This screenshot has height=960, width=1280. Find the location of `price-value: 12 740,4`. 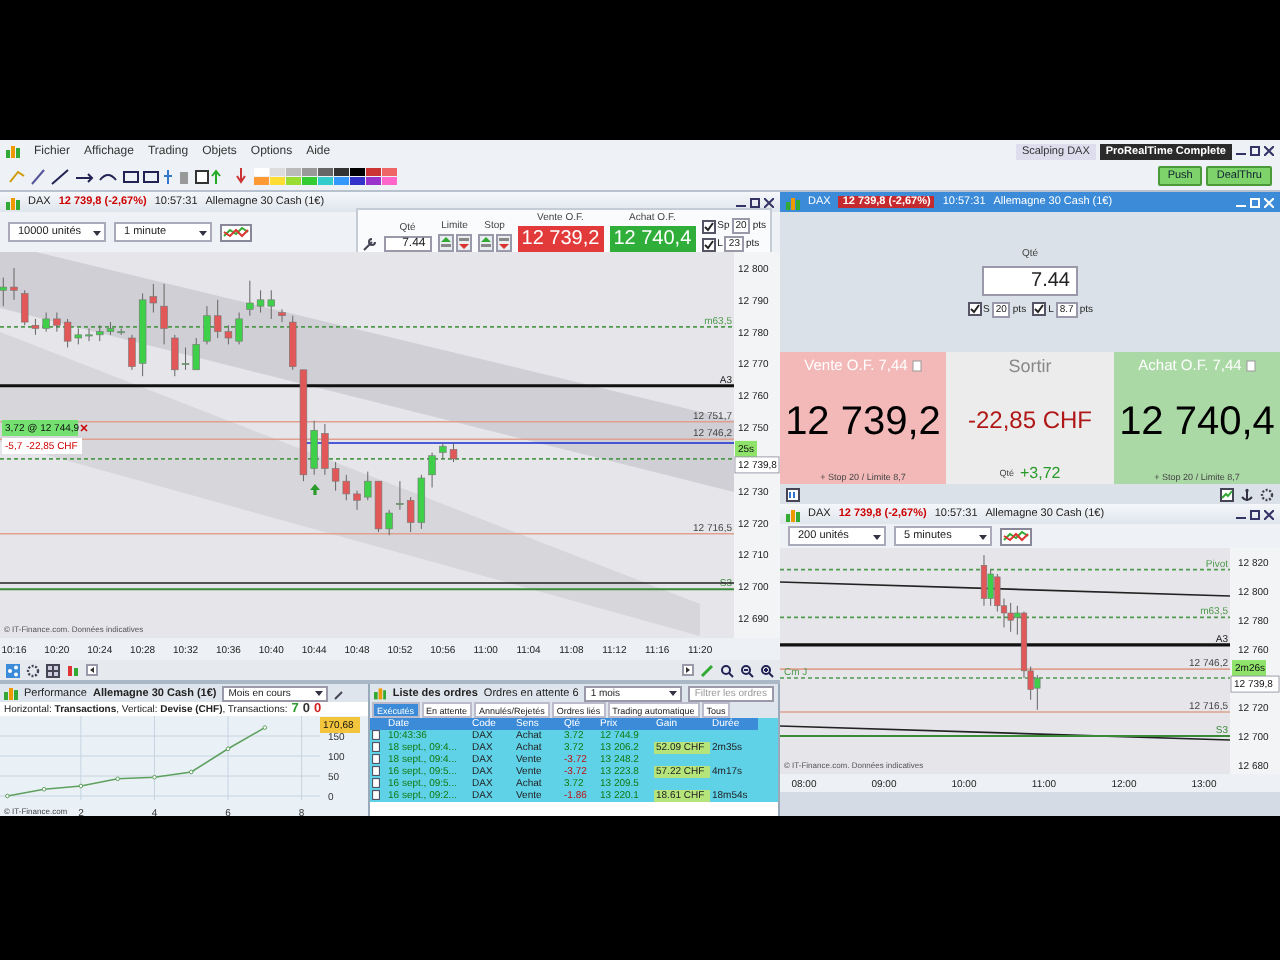

price-value: 12 740,4 is located at coordinates (1197, 423).